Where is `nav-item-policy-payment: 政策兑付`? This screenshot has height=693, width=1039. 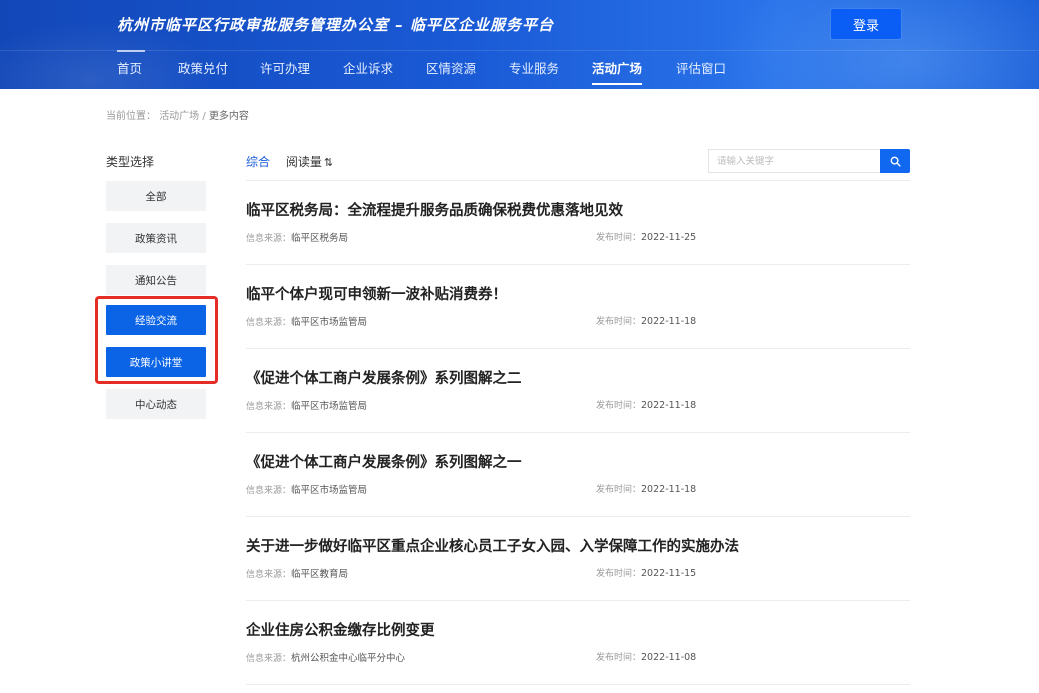 nav-item-policy-payment: 政策兑付 is located at coordinates (203, 67).